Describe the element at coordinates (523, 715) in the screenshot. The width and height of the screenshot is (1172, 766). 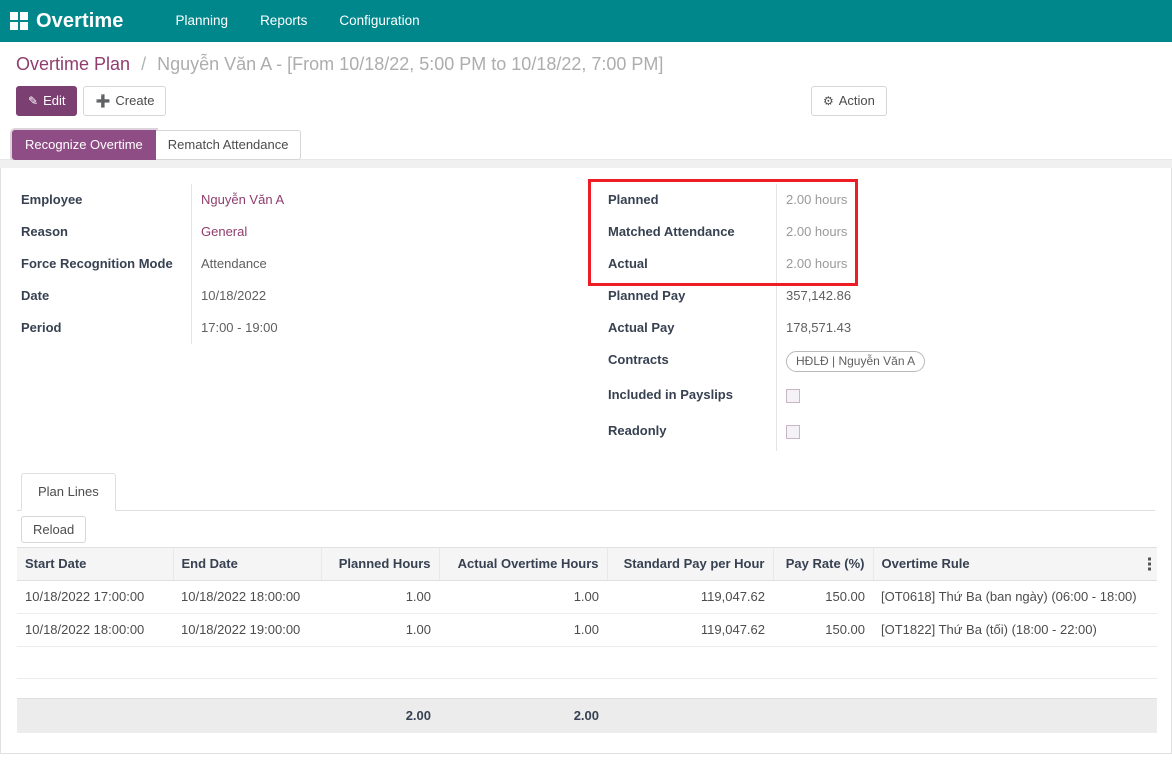
I see `totals-actual-overtime-hours: 2.00` at that location.